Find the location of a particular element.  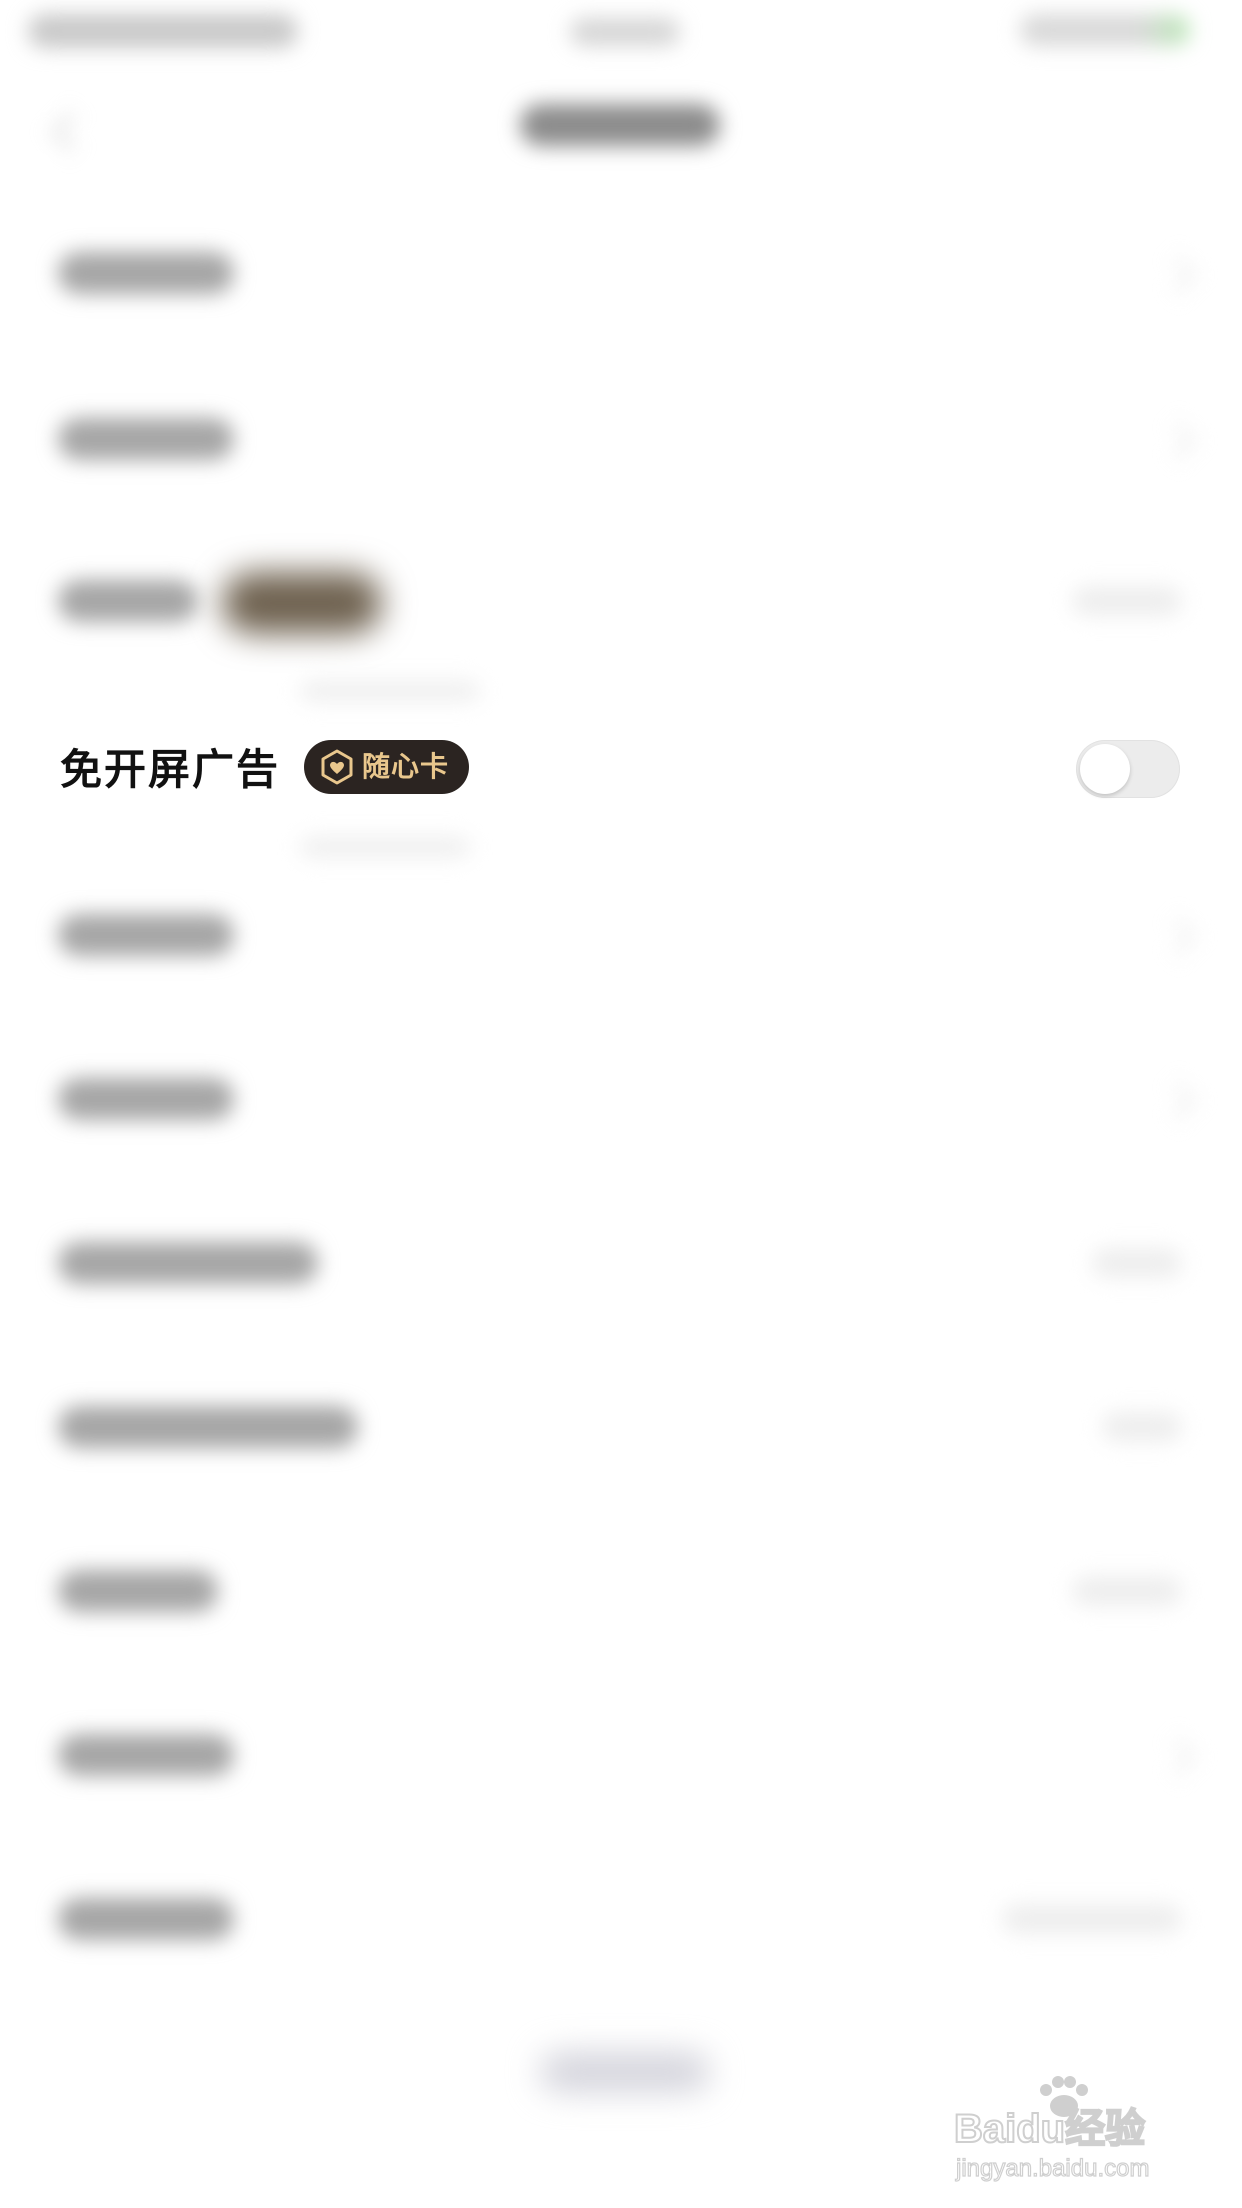

hexagon-heart-icon is located at coordinates (337, 767).